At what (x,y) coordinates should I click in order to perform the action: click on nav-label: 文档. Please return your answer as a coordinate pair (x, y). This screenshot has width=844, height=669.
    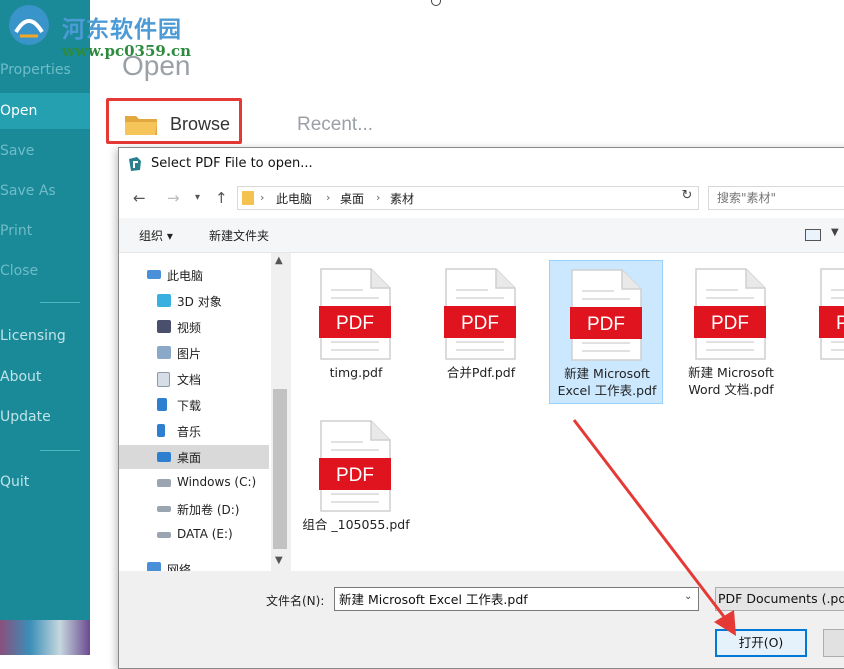
    Looking at the image, I should click on (189, 380).